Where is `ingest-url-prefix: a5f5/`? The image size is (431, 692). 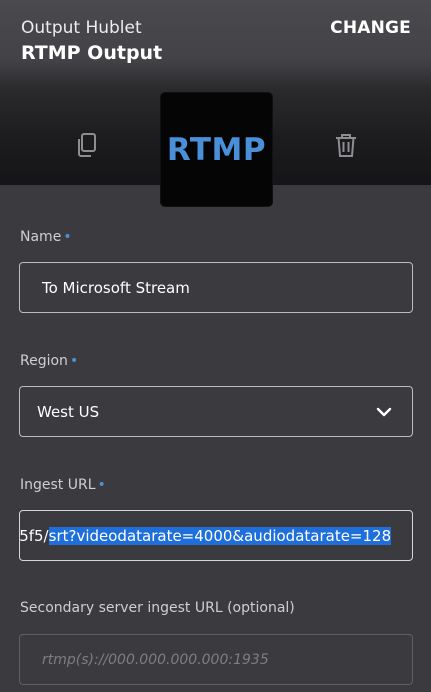
ingest-url-prefix: a5f5/ is located at coordinates (34, 535).